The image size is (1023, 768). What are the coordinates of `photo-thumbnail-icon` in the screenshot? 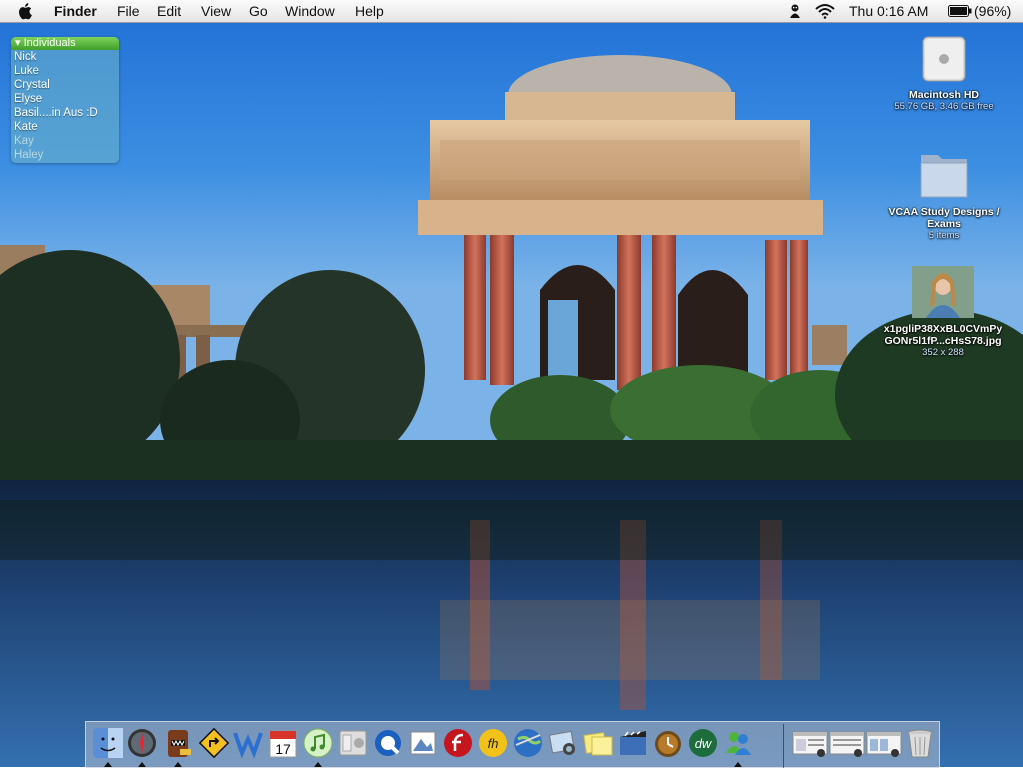 It's located at (943, 292).